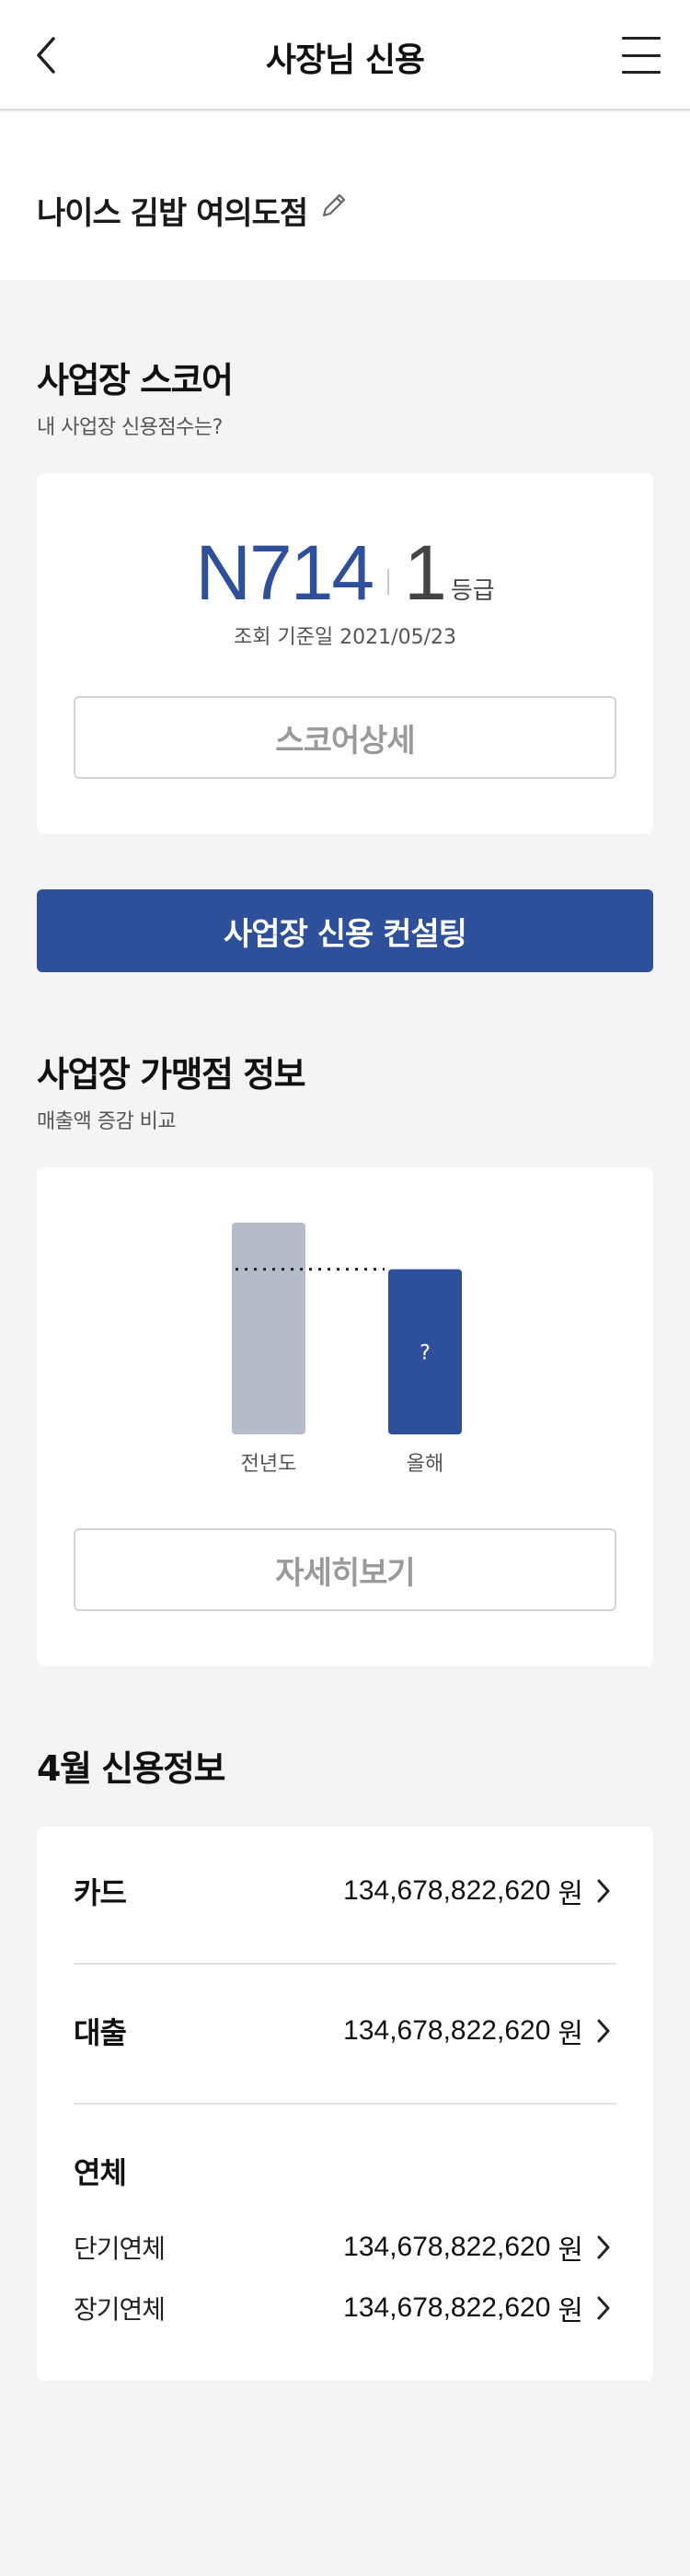 This screenshot has width=690, height=2576. Describe the element at coordinates (345, 653) in the screenshot. I see `score-card: N714 1 등급 조회 기준일 2021/05/23 스코어상세` at that location.